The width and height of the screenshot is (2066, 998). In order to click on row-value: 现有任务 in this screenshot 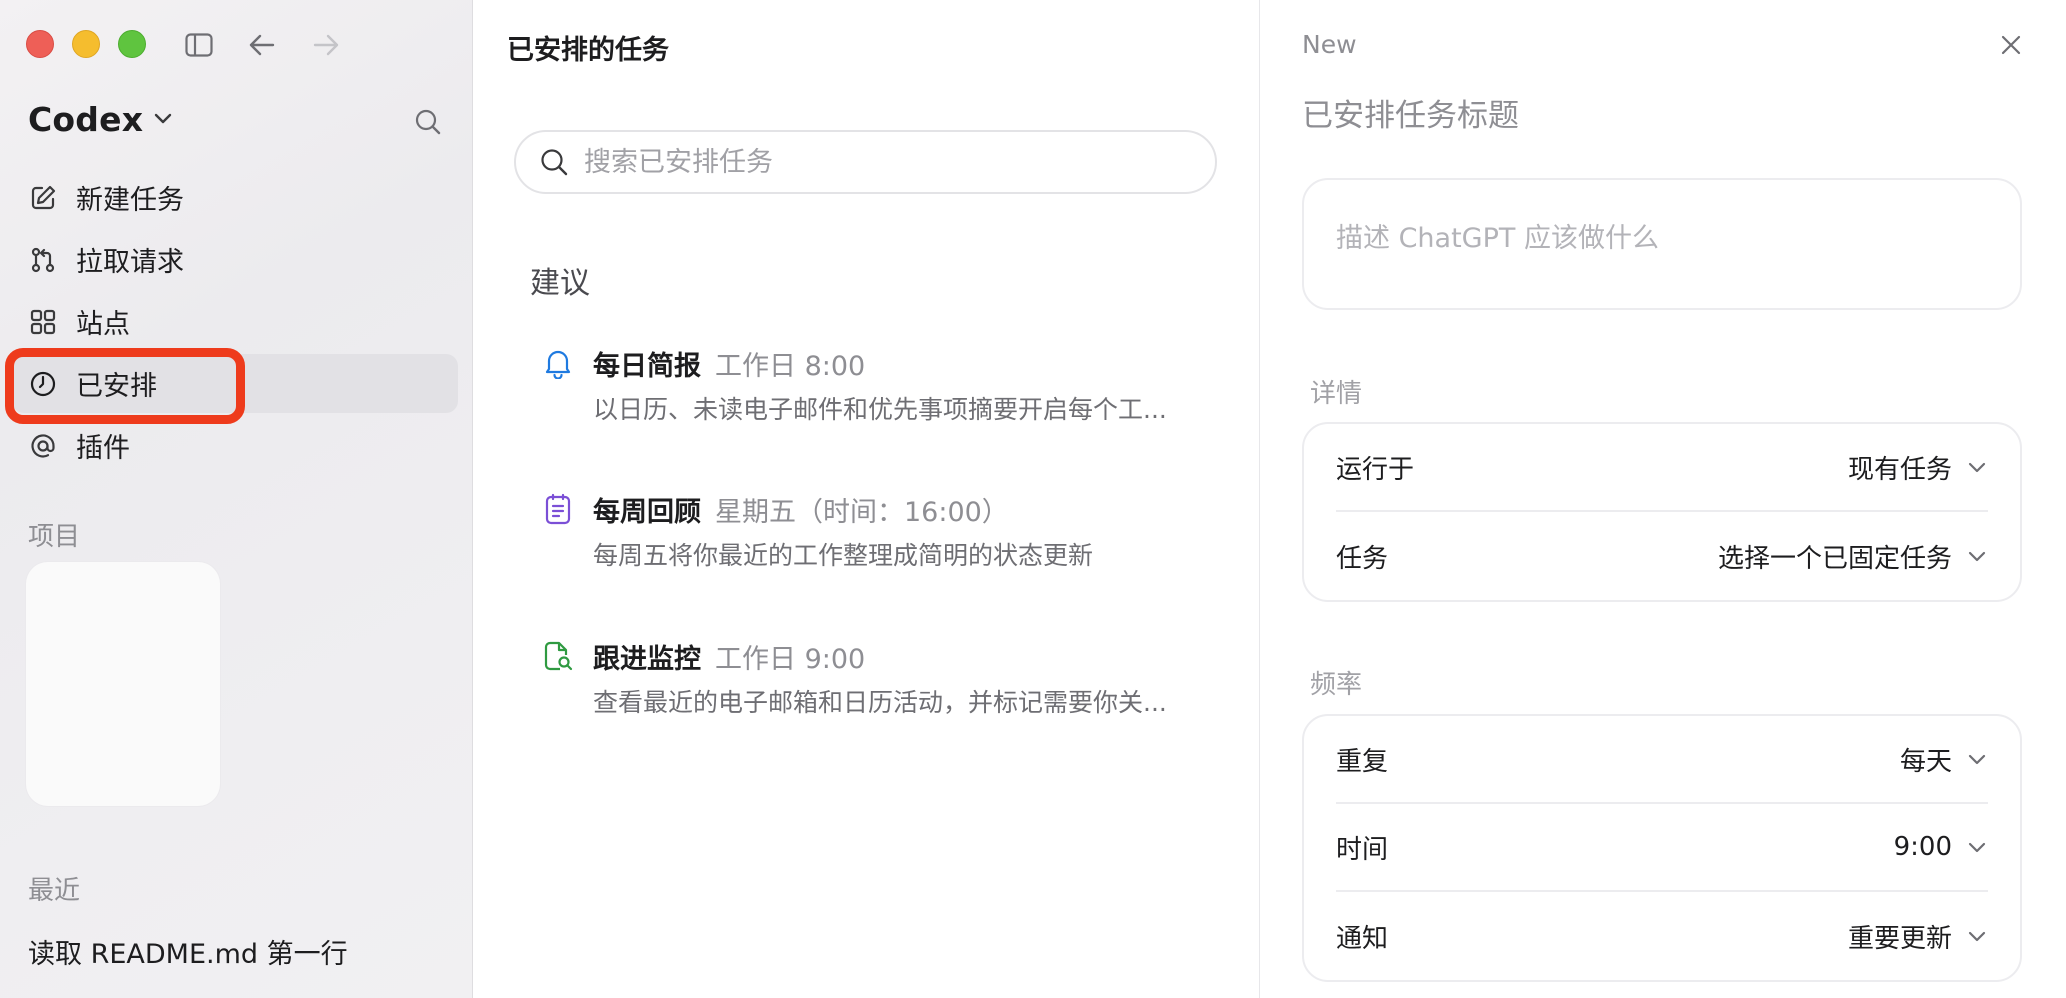, I will do `click(1899, 469)`.